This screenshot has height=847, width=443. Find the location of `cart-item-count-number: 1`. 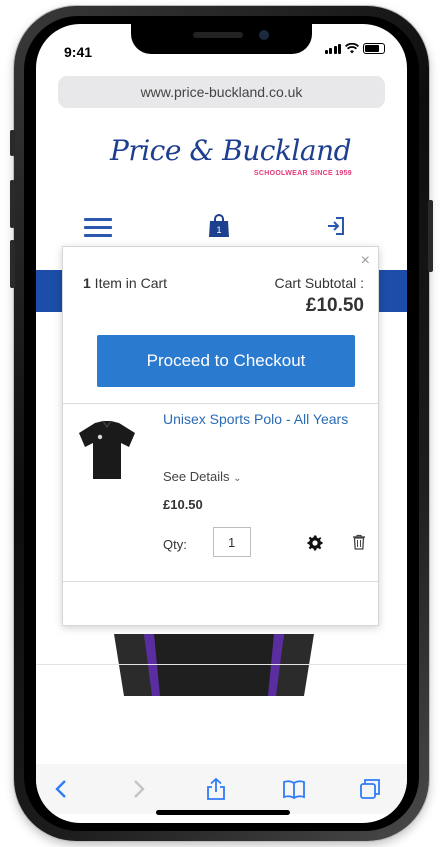

cart-item-count-number: 1 is located at coordinates (87, 283).